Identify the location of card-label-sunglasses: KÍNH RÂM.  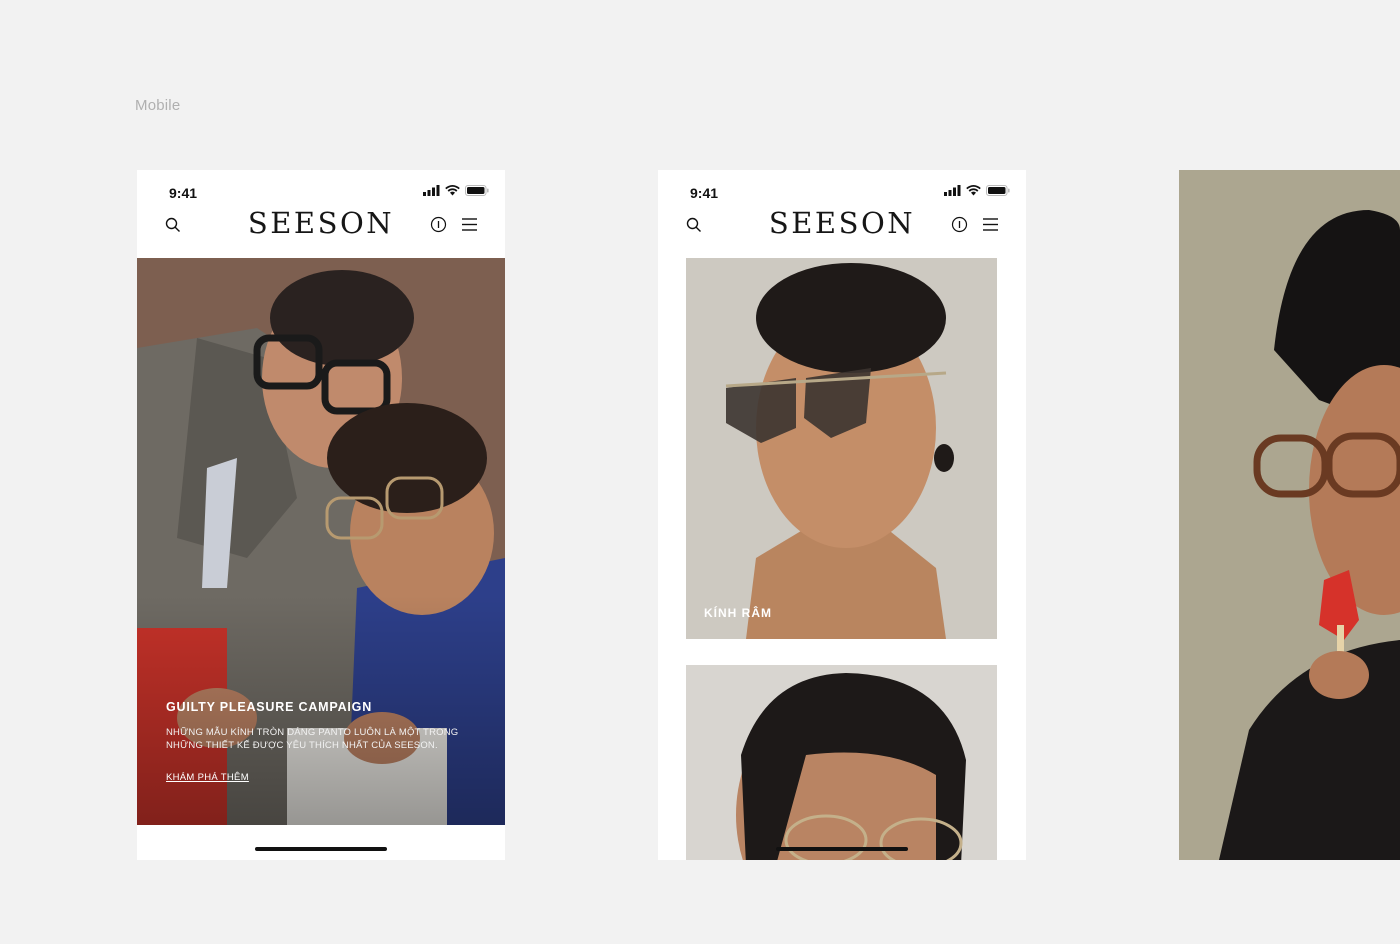
(738, 613).